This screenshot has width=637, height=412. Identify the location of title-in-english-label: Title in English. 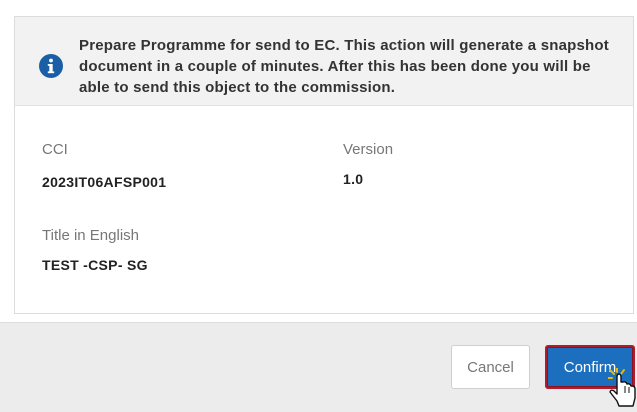
(90, 235).